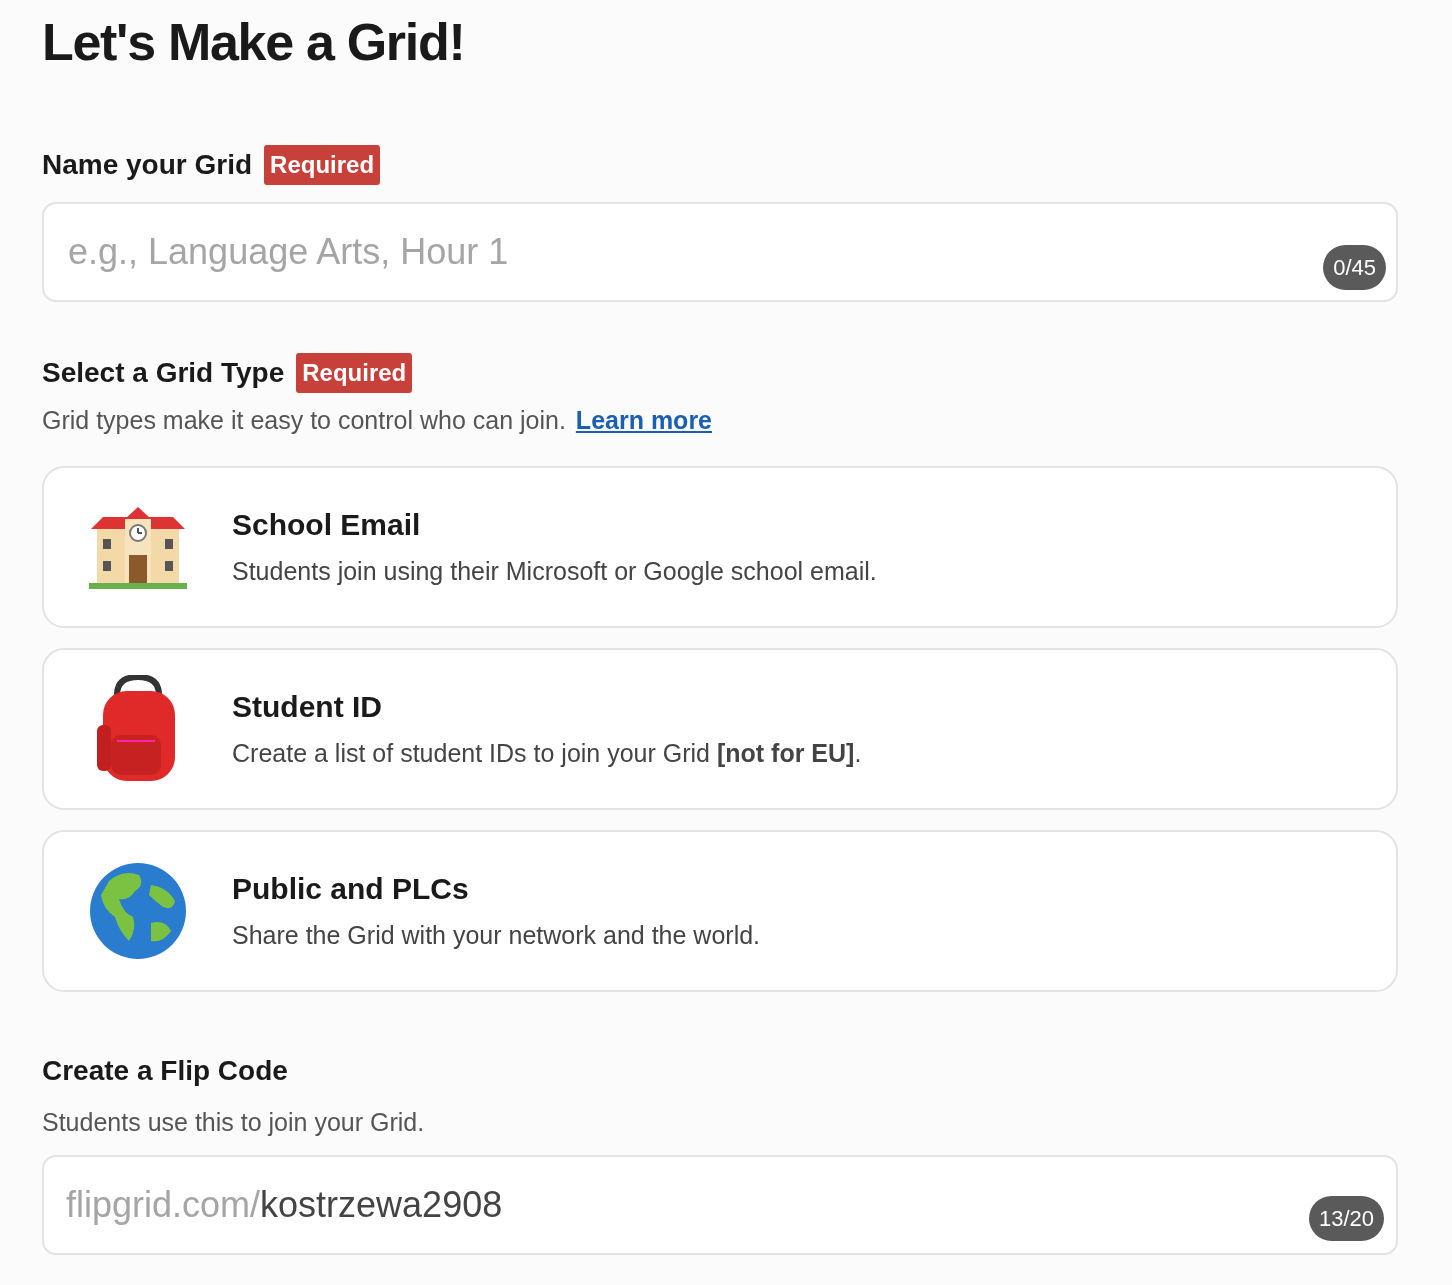  What do you see at coordinates (410, 1205) in the screenshot?
I see `code-input: kostrzewa2908` at bounding box center [410, 1205].